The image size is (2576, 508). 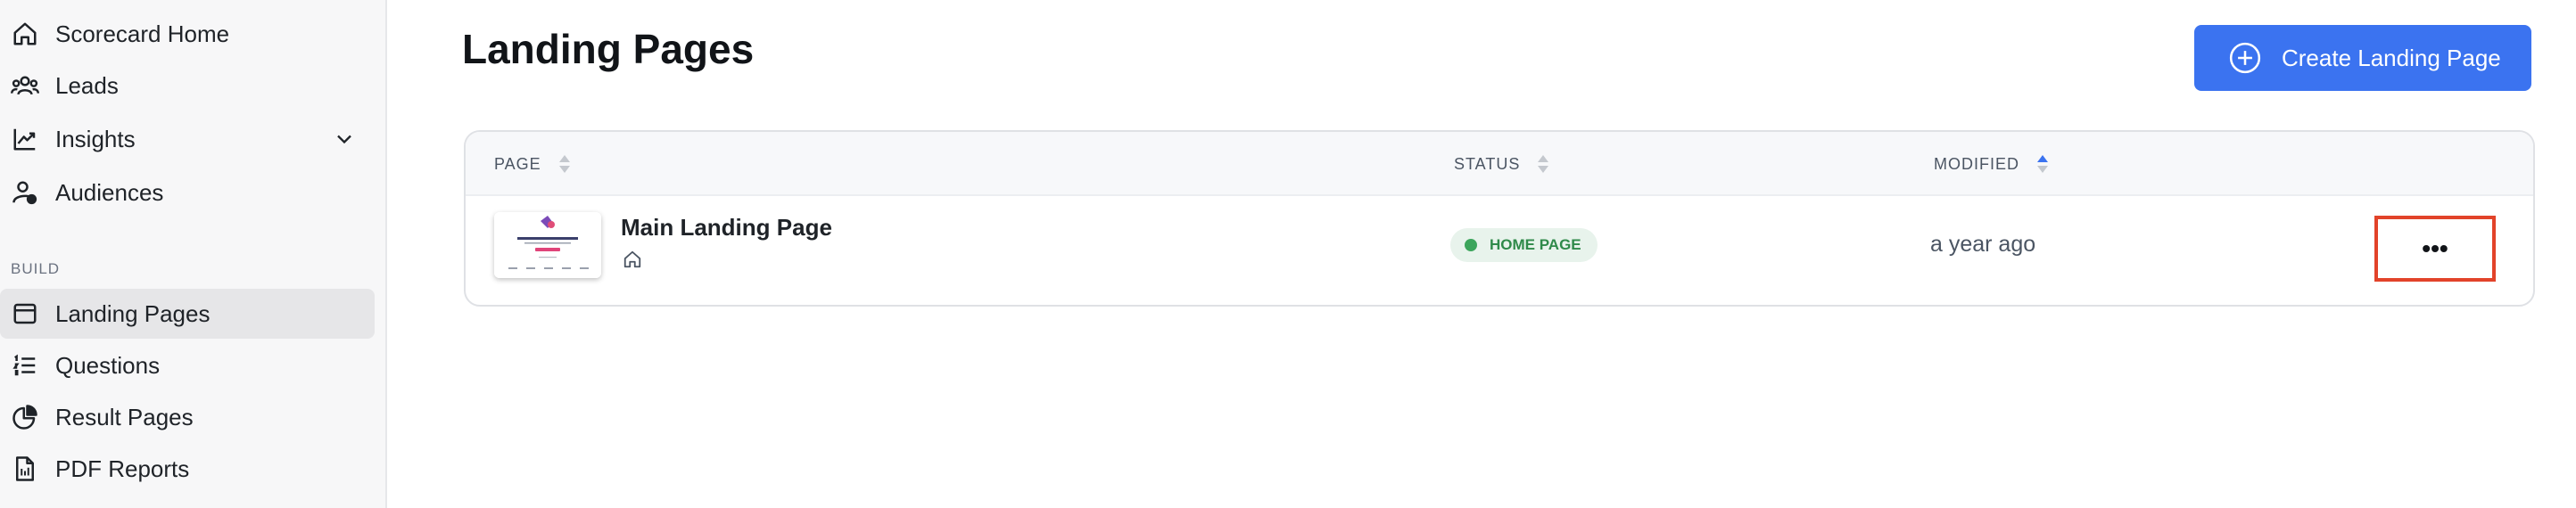 What do you see at coordinates (188, 365) in the screenshot?
I see `sidebar-item-questions: Questions` at bounding box center [188, 365].